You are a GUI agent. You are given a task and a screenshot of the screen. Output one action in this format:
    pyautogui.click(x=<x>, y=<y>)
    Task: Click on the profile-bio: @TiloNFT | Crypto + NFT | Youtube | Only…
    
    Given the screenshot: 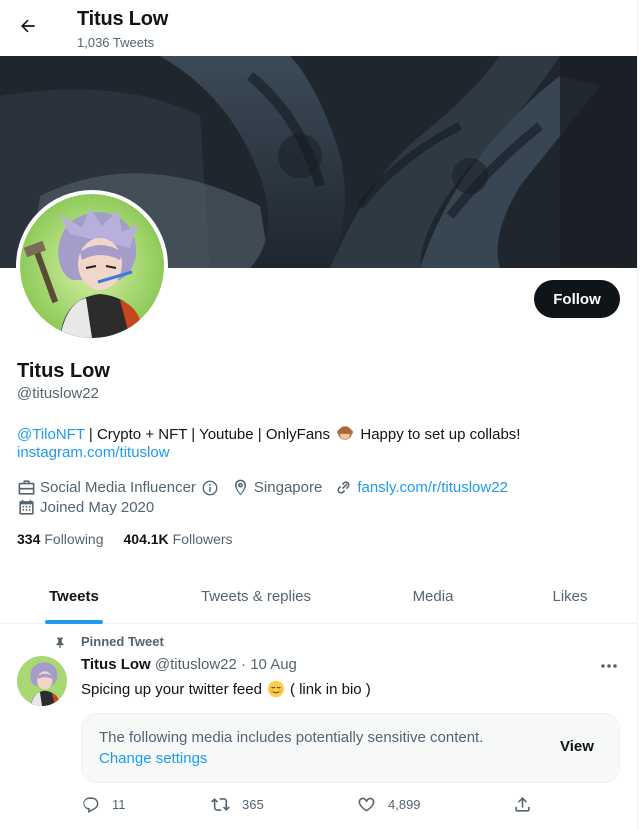 What is the action you would take?
    pyautogui.click(x=268, y=434)
    